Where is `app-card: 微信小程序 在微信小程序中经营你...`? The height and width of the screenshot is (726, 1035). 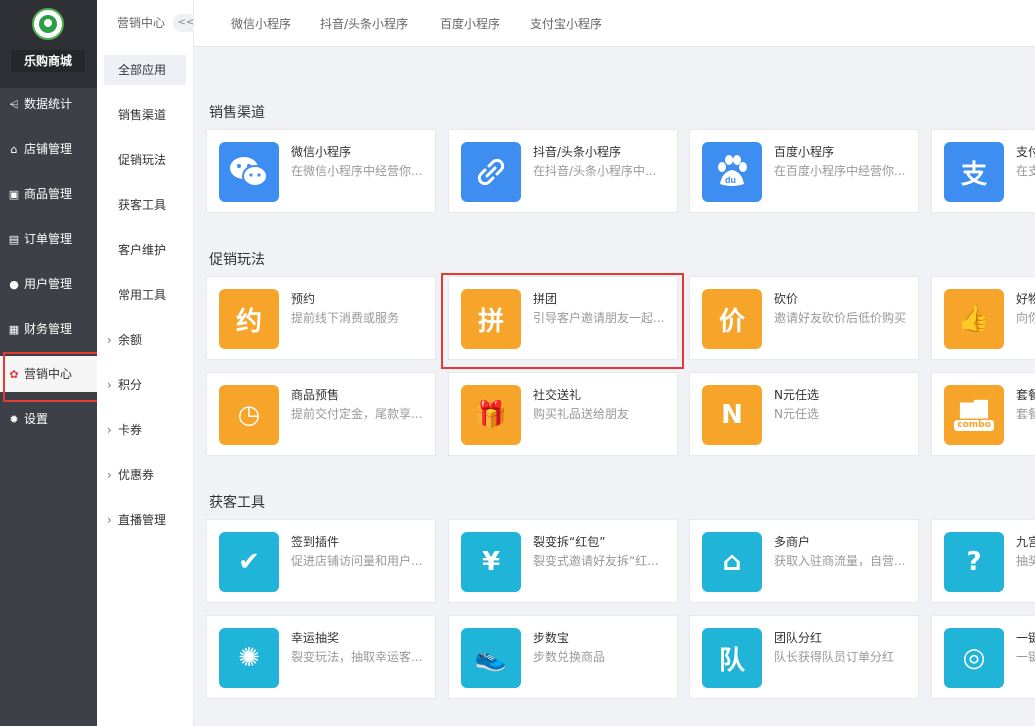
app-card: 微信小程序 在微信小程序中经营你... is located at coordinates (321, 171).